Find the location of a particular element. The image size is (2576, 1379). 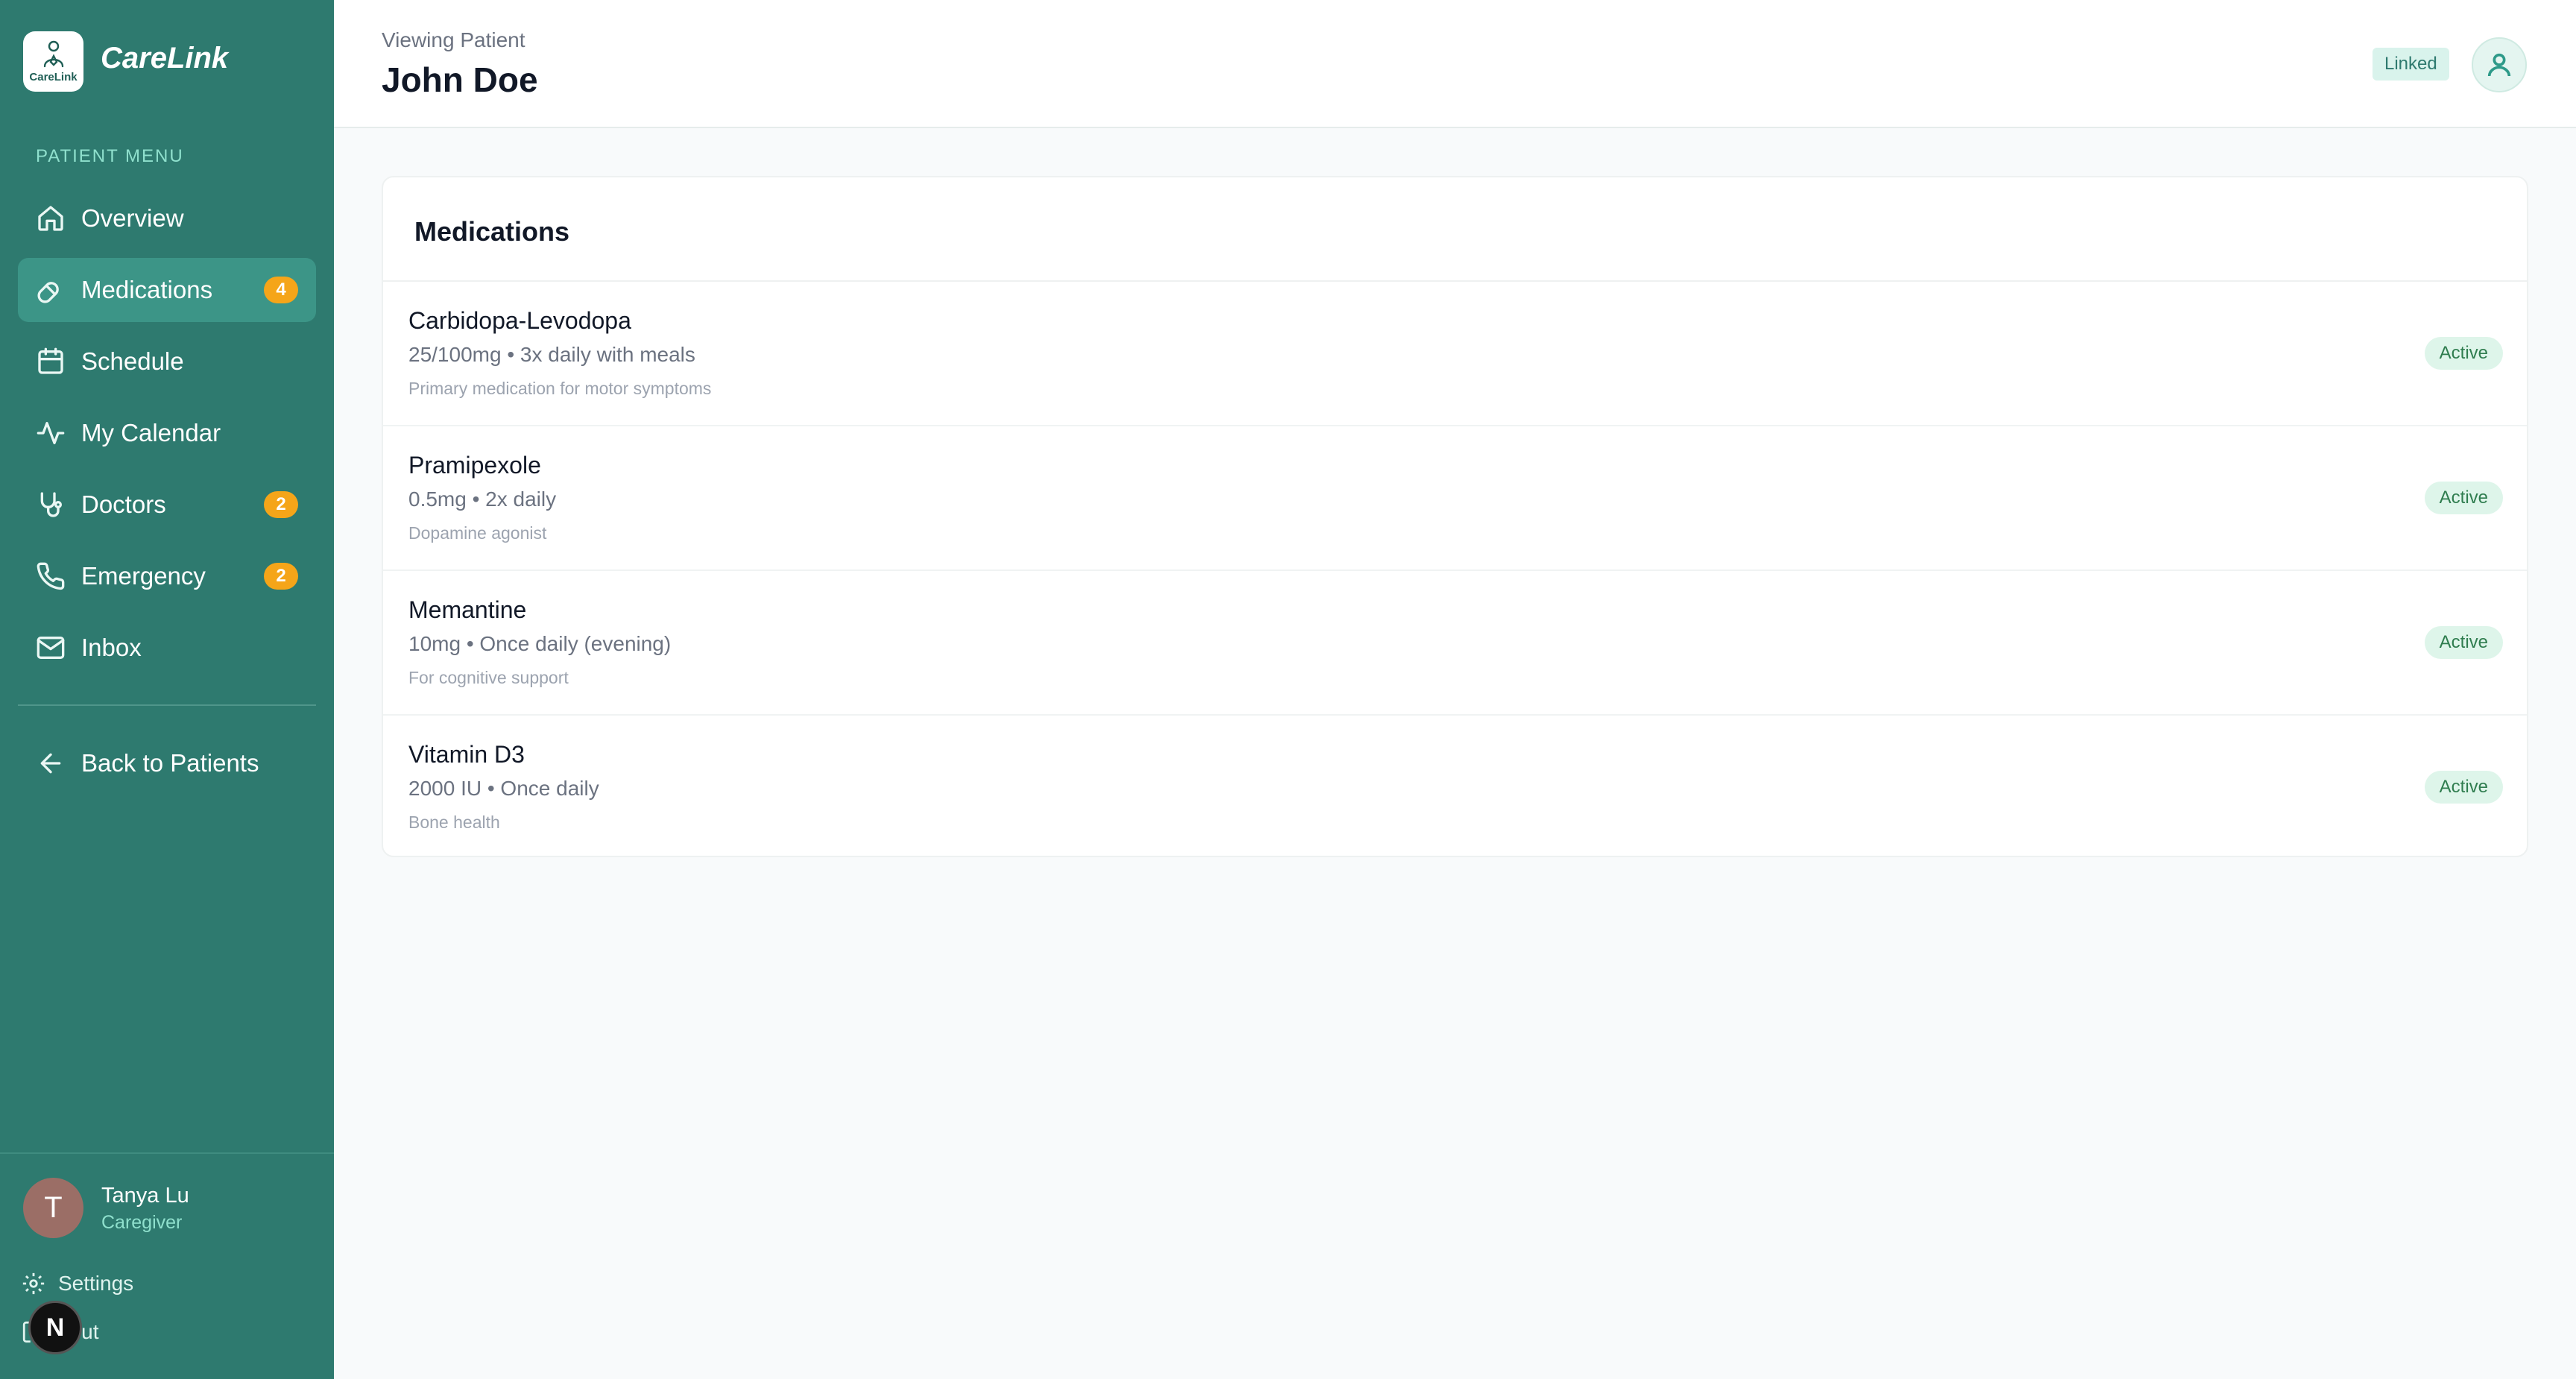

sidebar-item-my-calendar: My Calendar is located at coordinates (167, 433).